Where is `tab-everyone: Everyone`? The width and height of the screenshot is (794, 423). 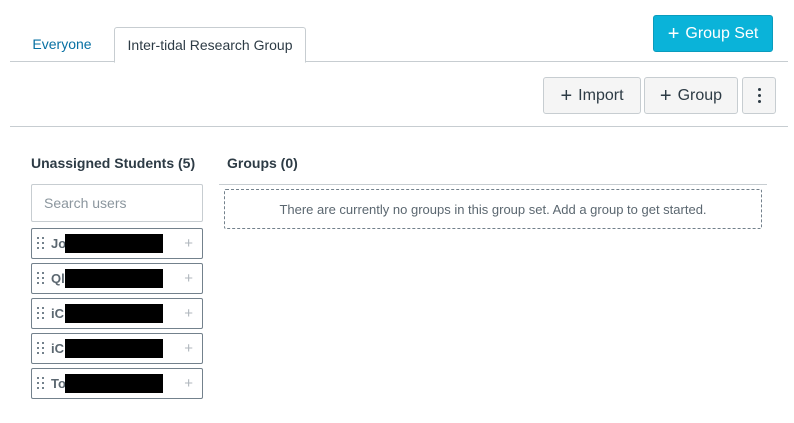 tab-everyone: Everyone is located at coordinates (62, 44).